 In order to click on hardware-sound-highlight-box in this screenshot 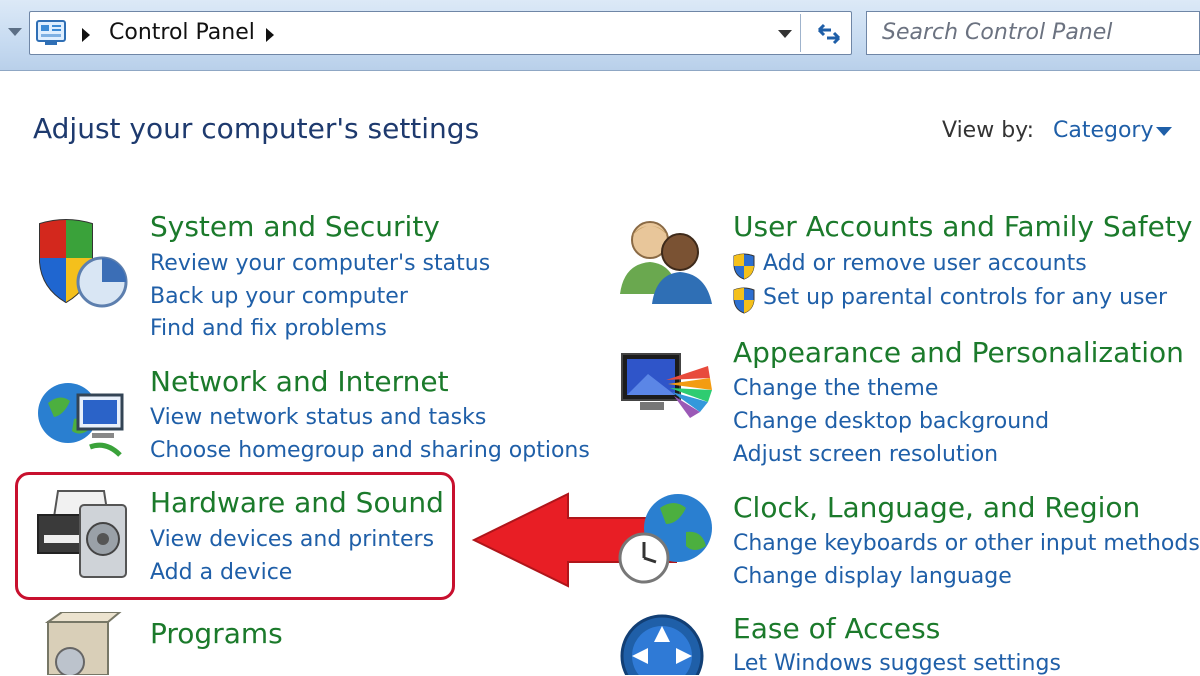, I will do `click(235, 536)`.